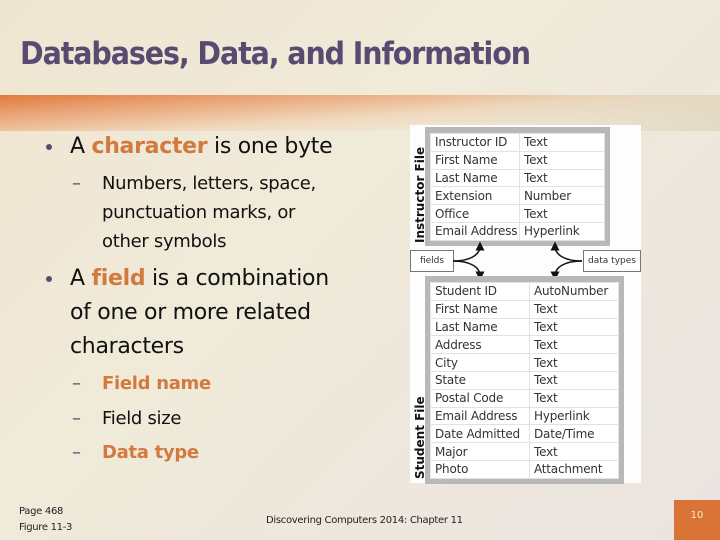  I want to click on field-name-cell: First Name, so click(480, 309).